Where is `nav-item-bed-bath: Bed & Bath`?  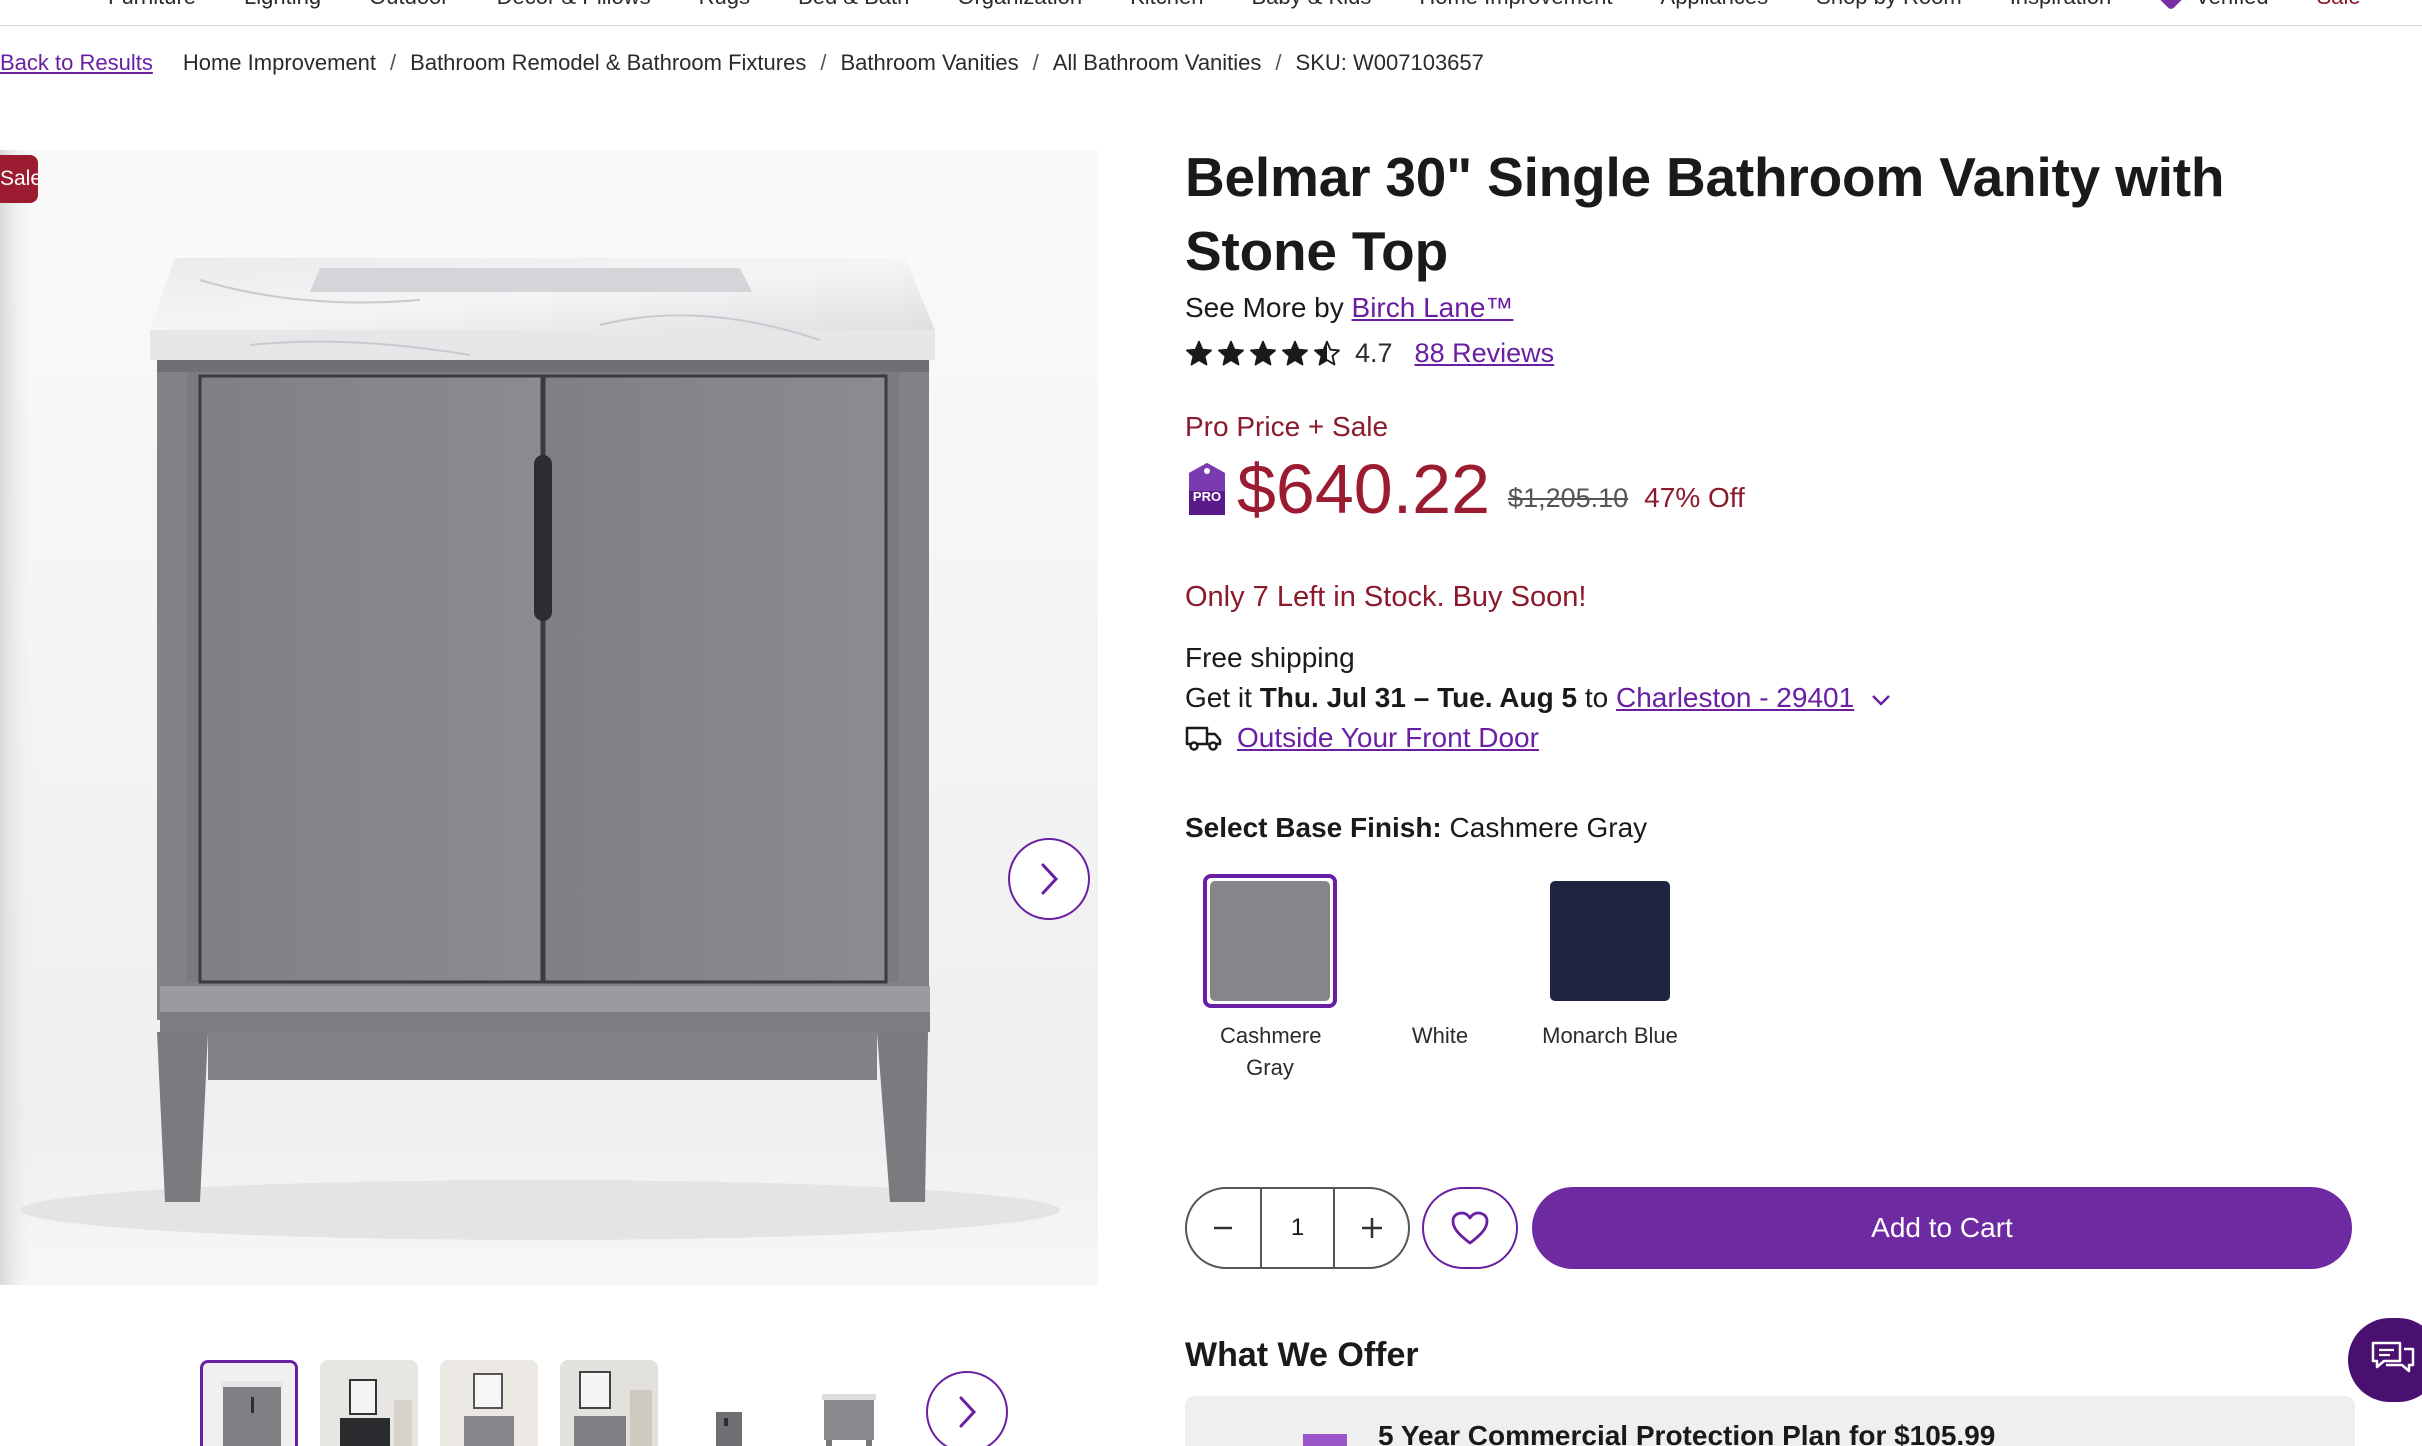
nav-item-bed-bath: Bed & Bath is located at coordinates (853, 5).